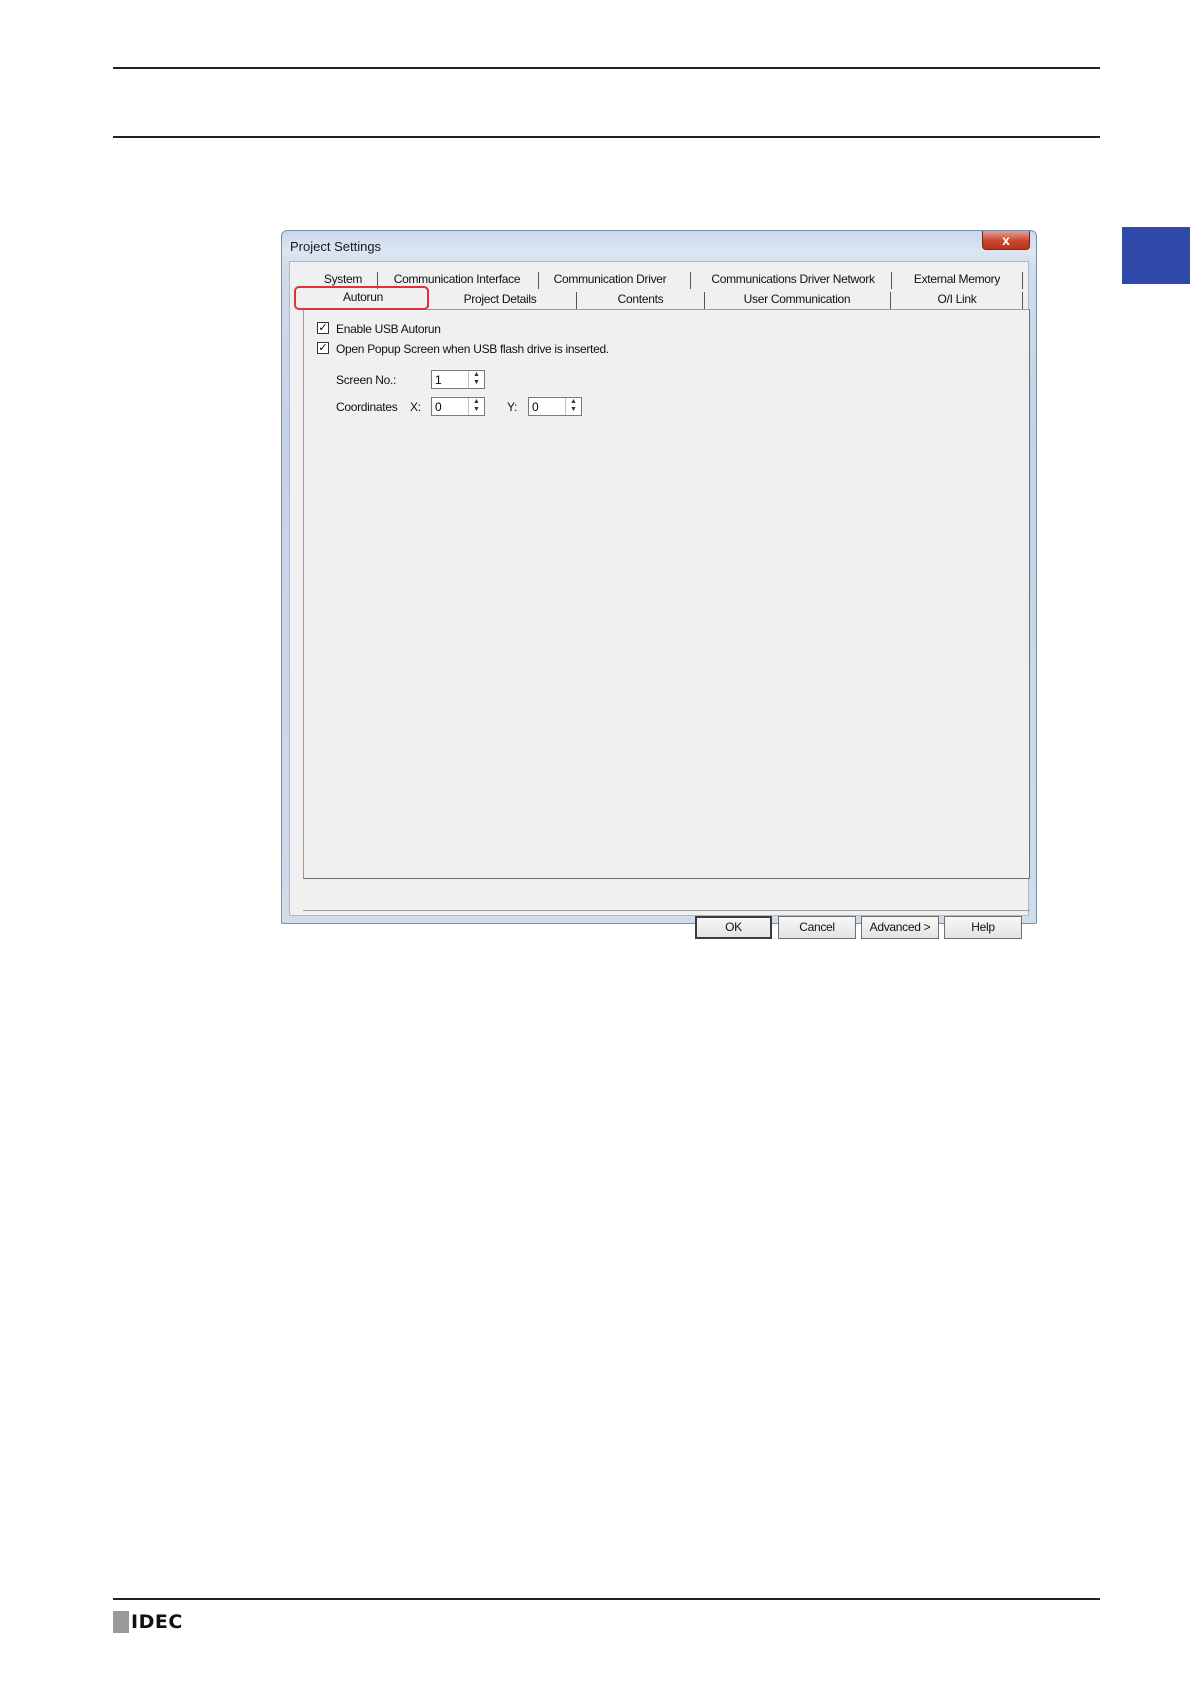  What do you see at coordinates (666, 910) in the screenshot?
I see `button-bar-separator` at bounding box center [666, 910].